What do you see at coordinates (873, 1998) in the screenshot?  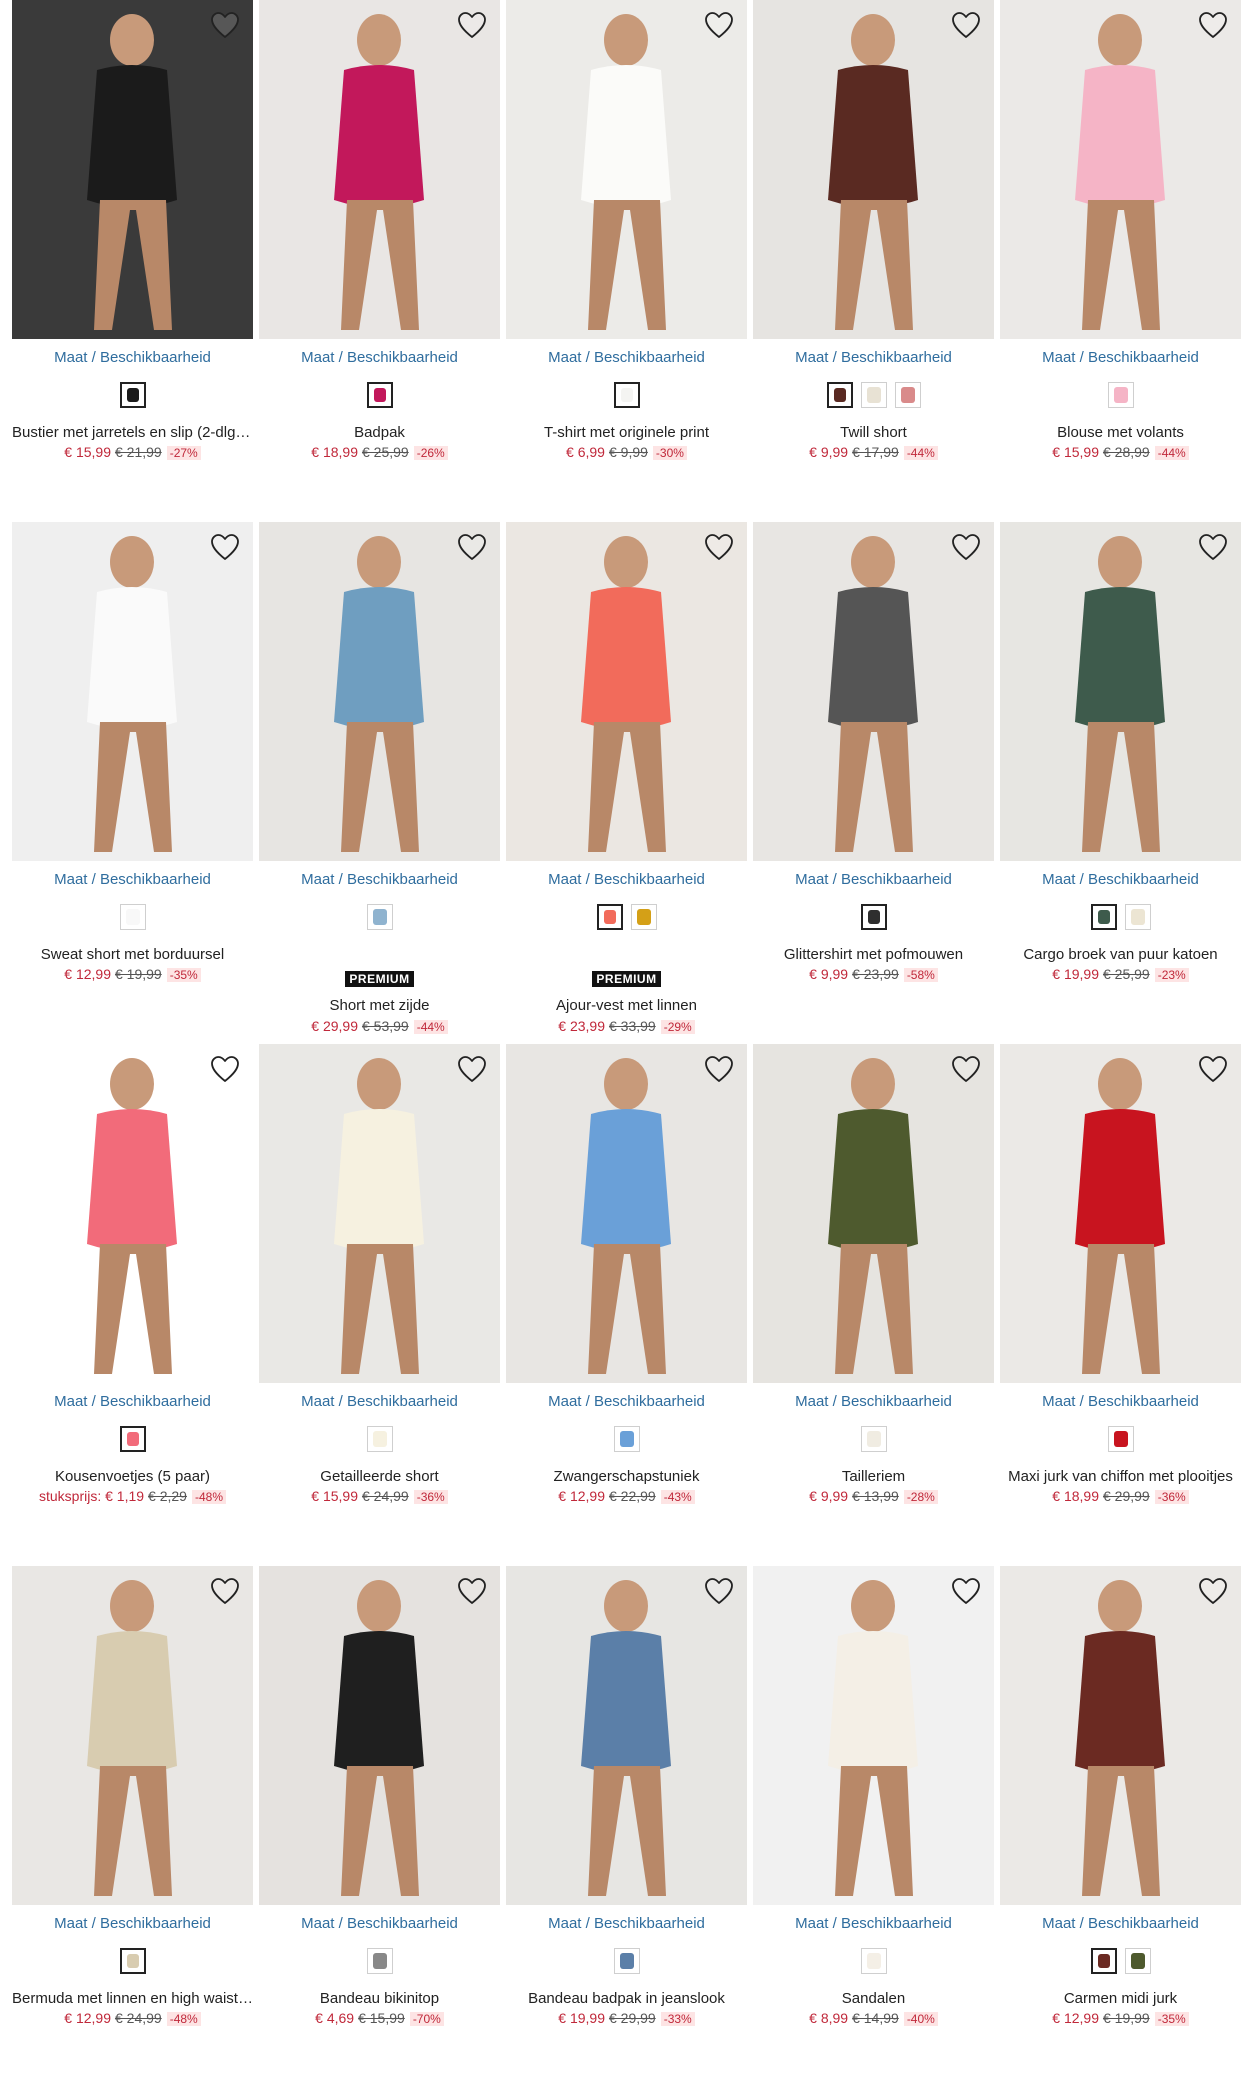 I see `product-name: Sandalen` at bounding box center [873, 1998].